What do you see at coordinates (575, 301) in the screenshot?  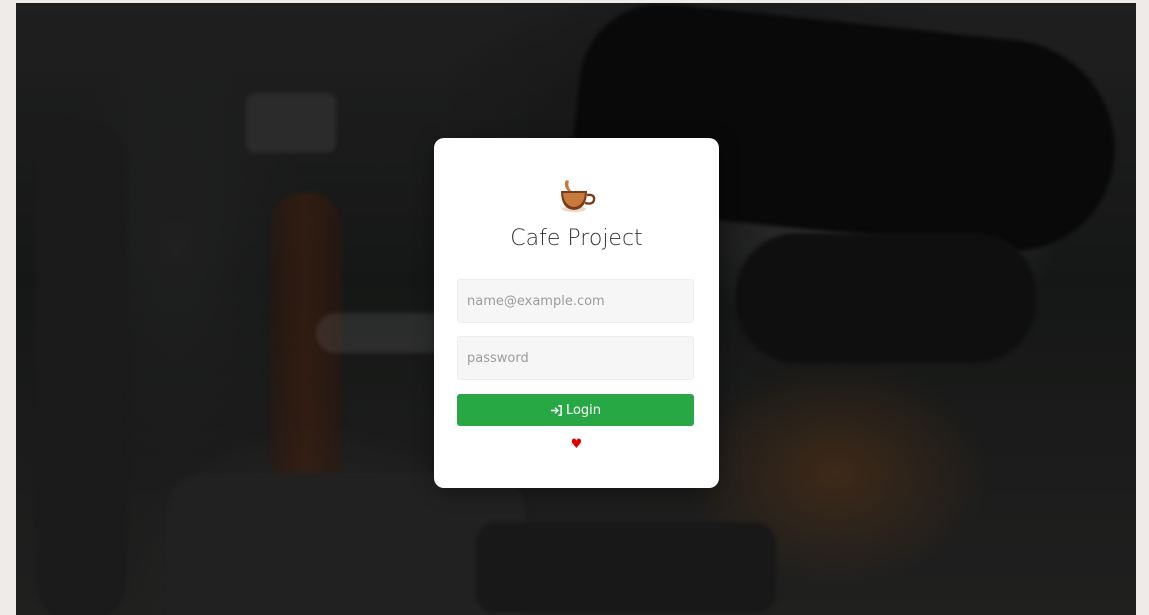 I see `email-input` at bounding box center [575, 301].